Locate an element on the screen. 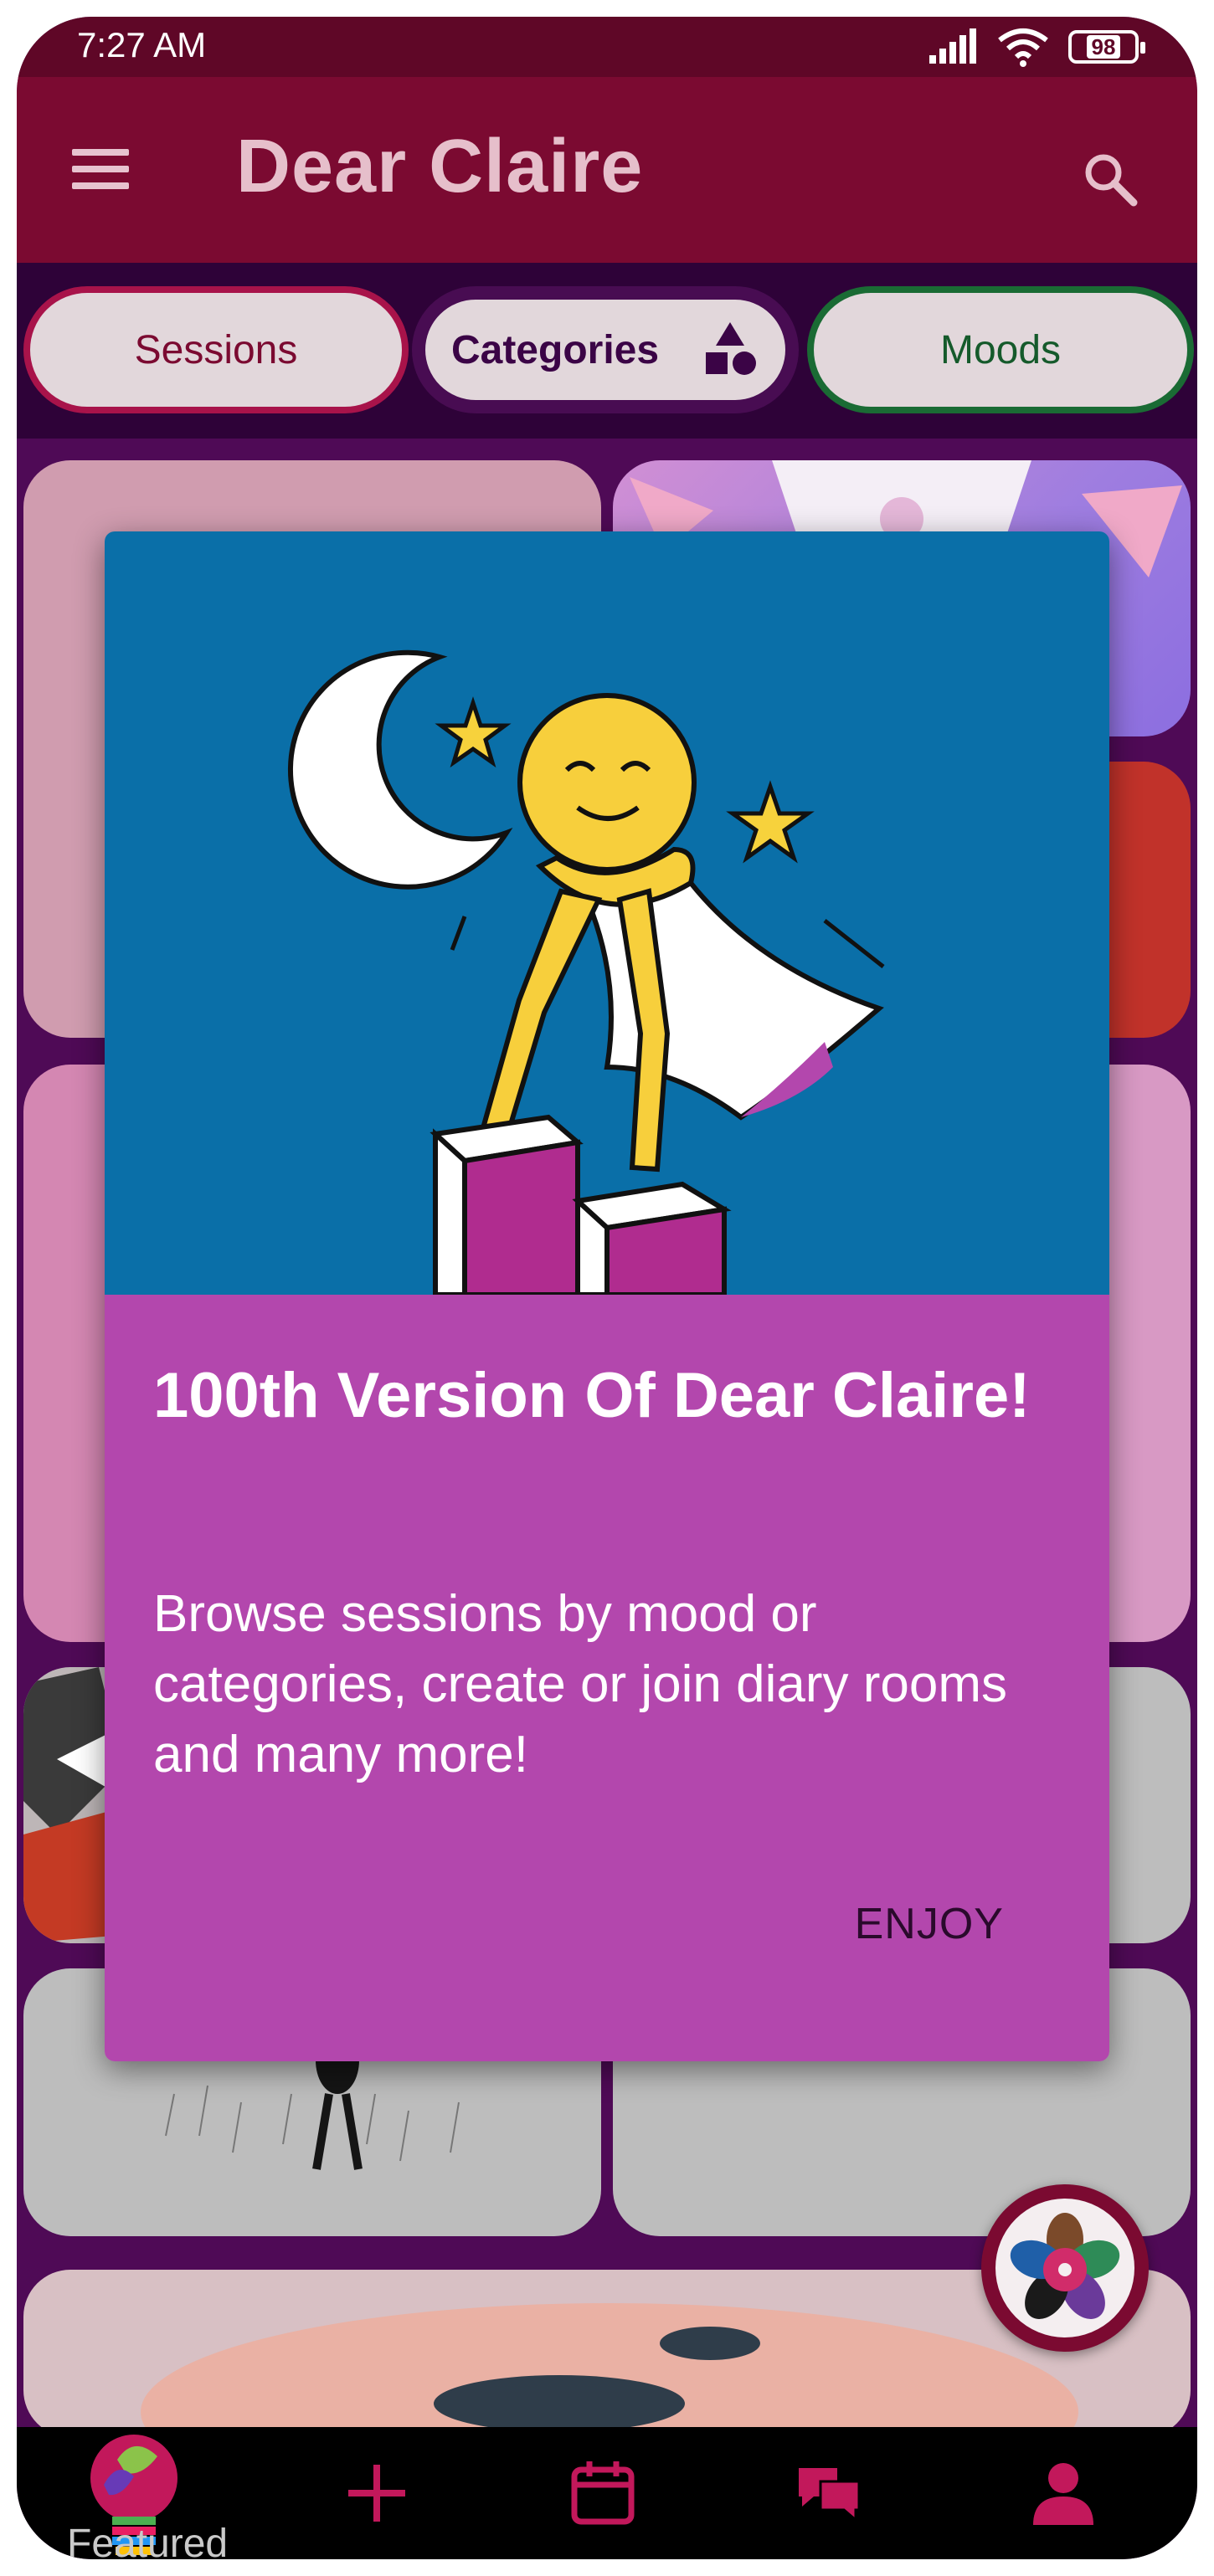 This screenshot has height=2576, width=1214. bottom-navigation: Featured is located at coordinates (607, 2493).